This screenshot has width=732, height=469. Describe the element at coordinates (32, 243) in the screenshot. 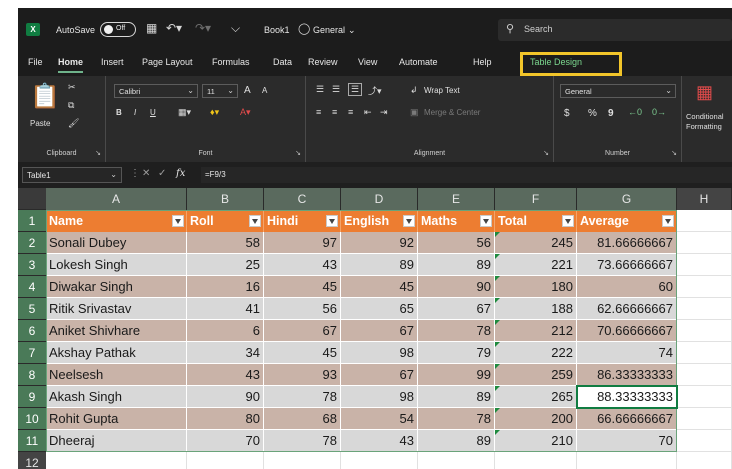

I see `row-header-2: 2` at that location.